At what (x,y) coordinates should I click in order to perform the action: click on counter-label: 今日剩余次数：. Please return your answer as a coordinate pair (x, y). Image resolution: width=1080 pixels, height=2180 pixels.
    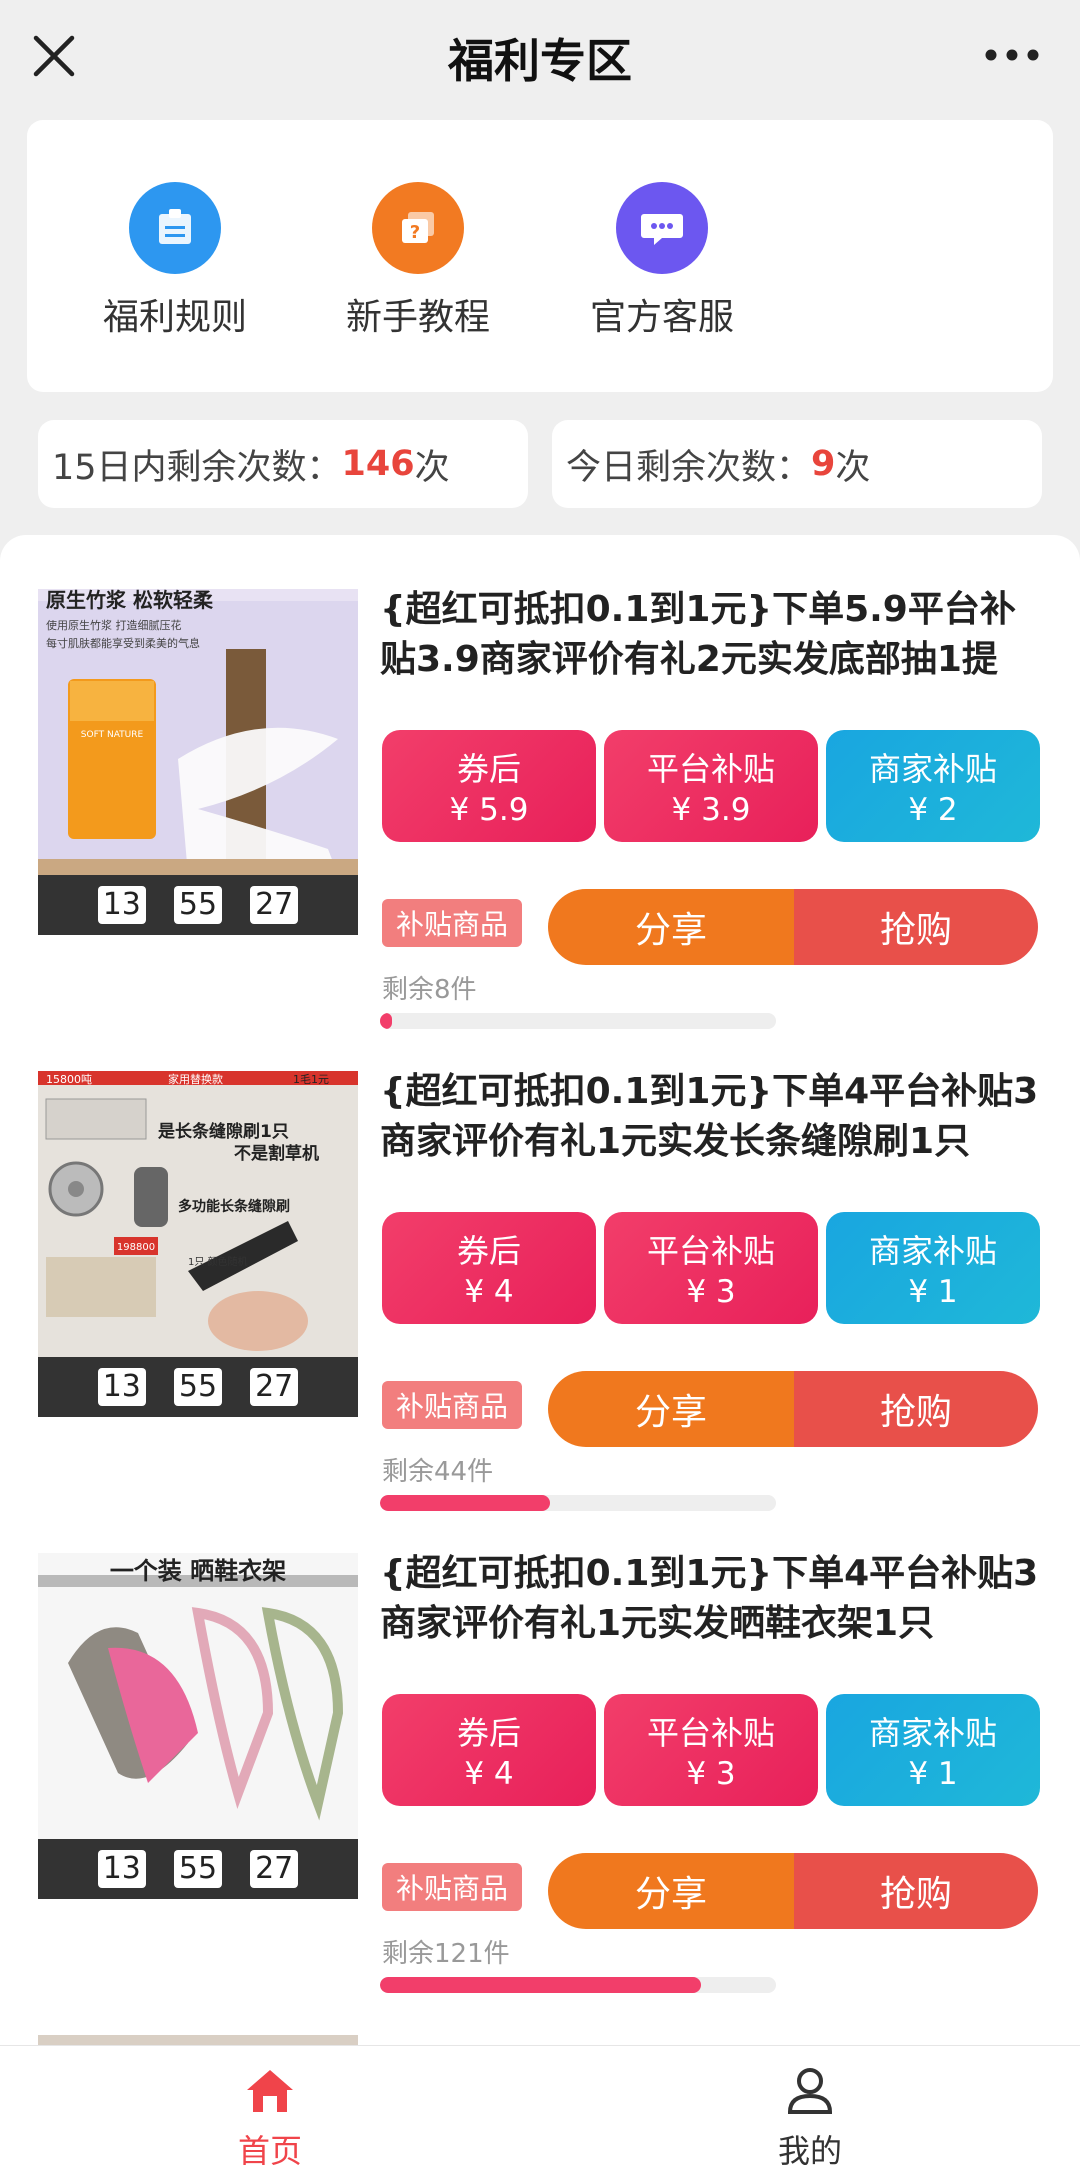
    Looking at the image, I should click on (689, 467).